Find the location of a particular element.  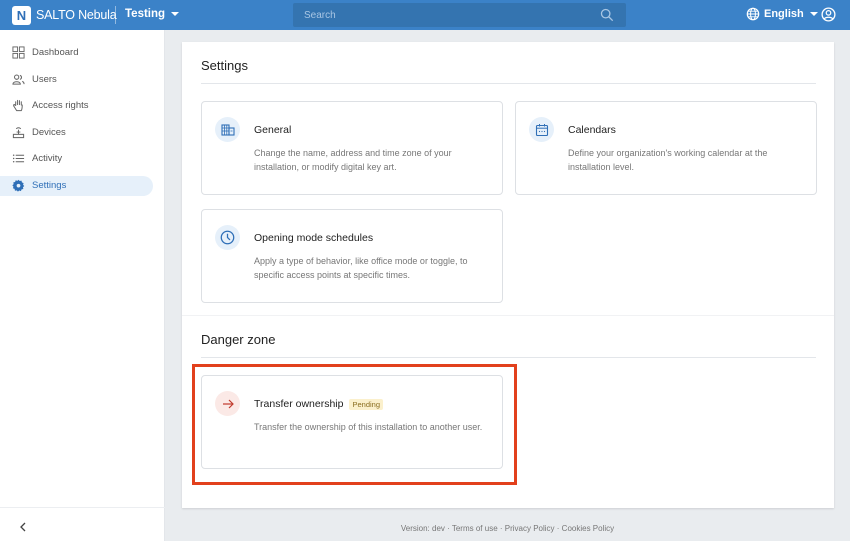

sidebar-item-users: Users is located at coordinates (76, 80).